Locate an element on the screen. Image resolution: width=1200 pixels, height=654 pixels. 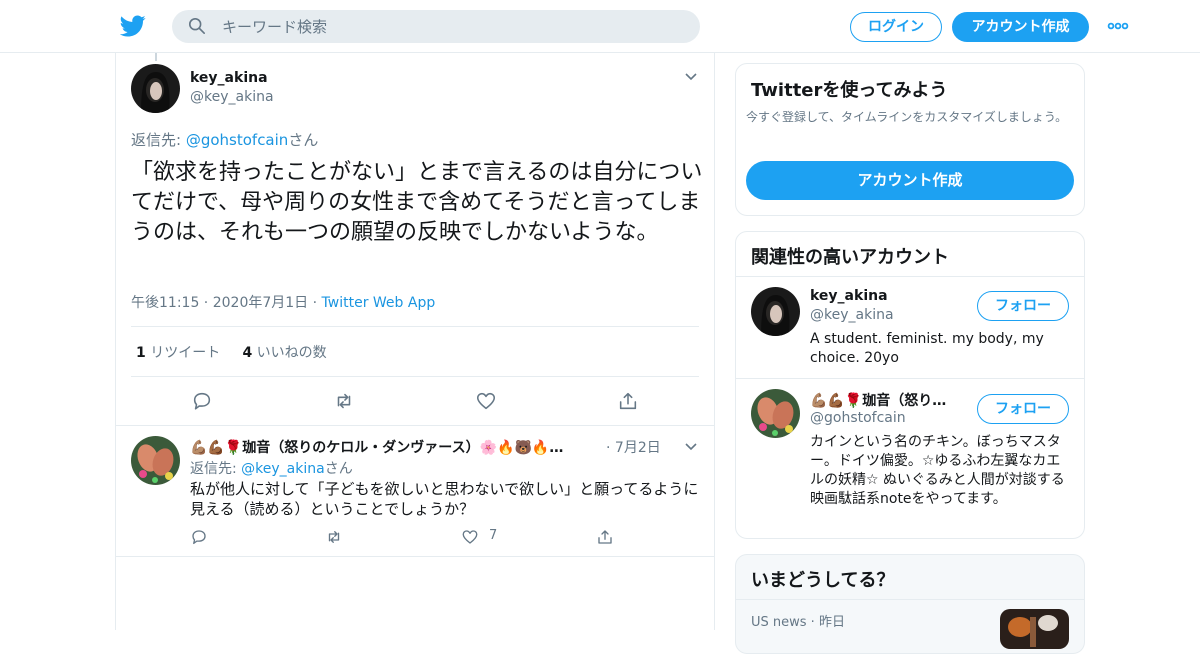
reply-context: 返信先: @gohstofcainさん is located at coordinates (224, 139).